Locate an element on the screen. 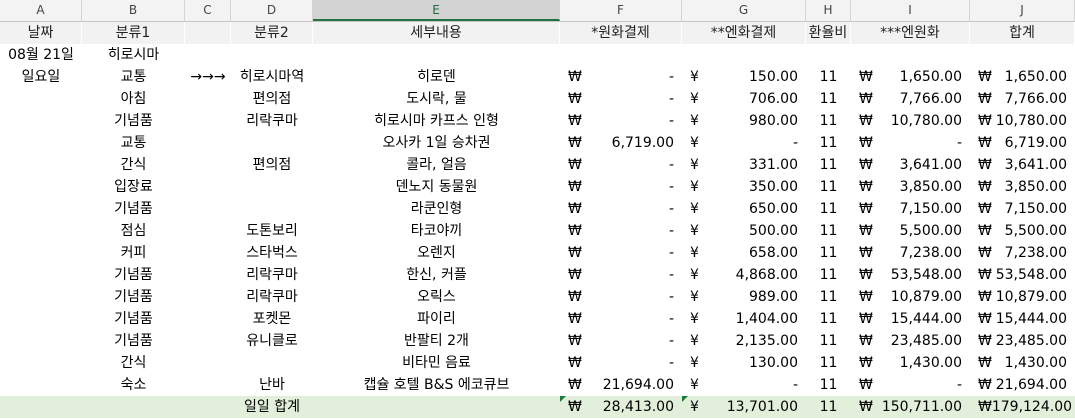 Image resolution: width=1075 pixels, height=419 pixels. column-header-c: C is located at coordinates (208, 10).